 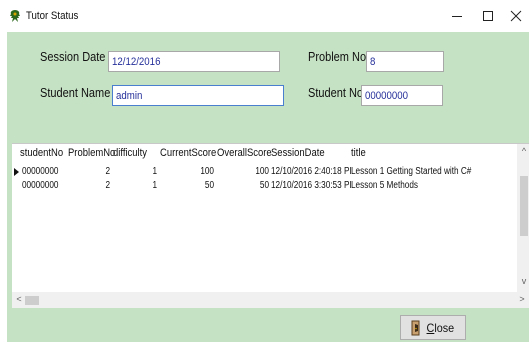 I want to click on horizontal-scroll-thumb, so click(x=32, y=300).